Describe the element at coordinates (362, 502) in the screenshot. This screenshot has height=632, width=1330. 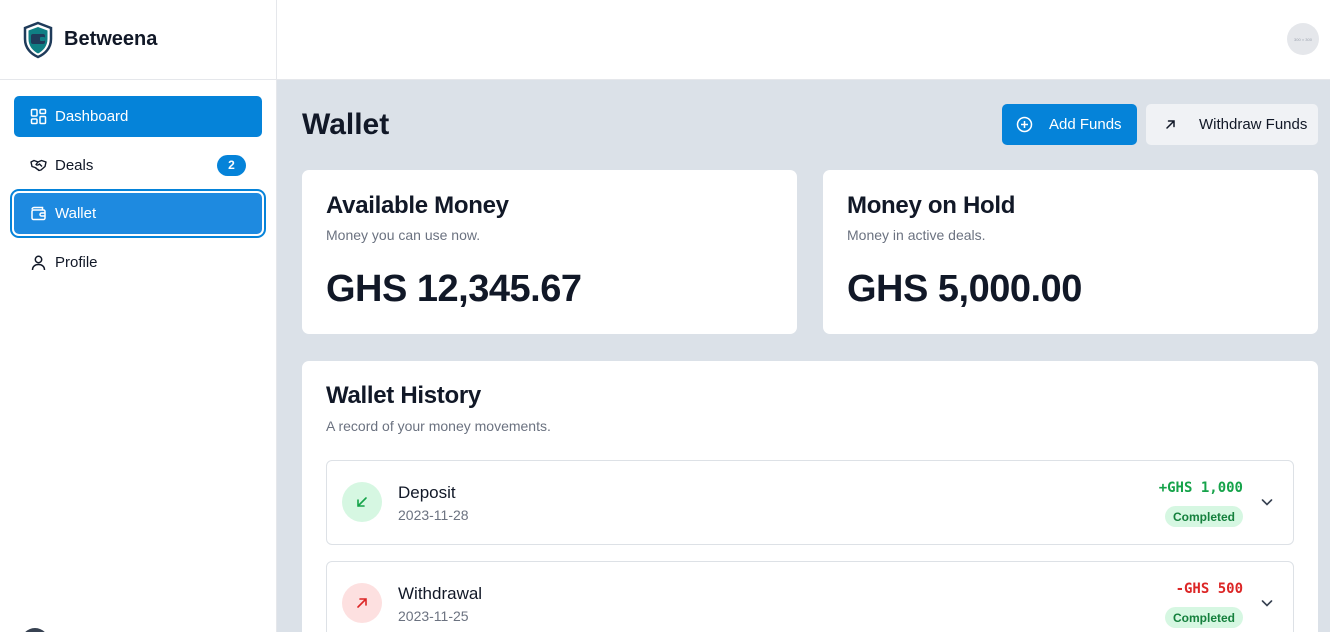
I see `arrow-down-left-icon` at that location.